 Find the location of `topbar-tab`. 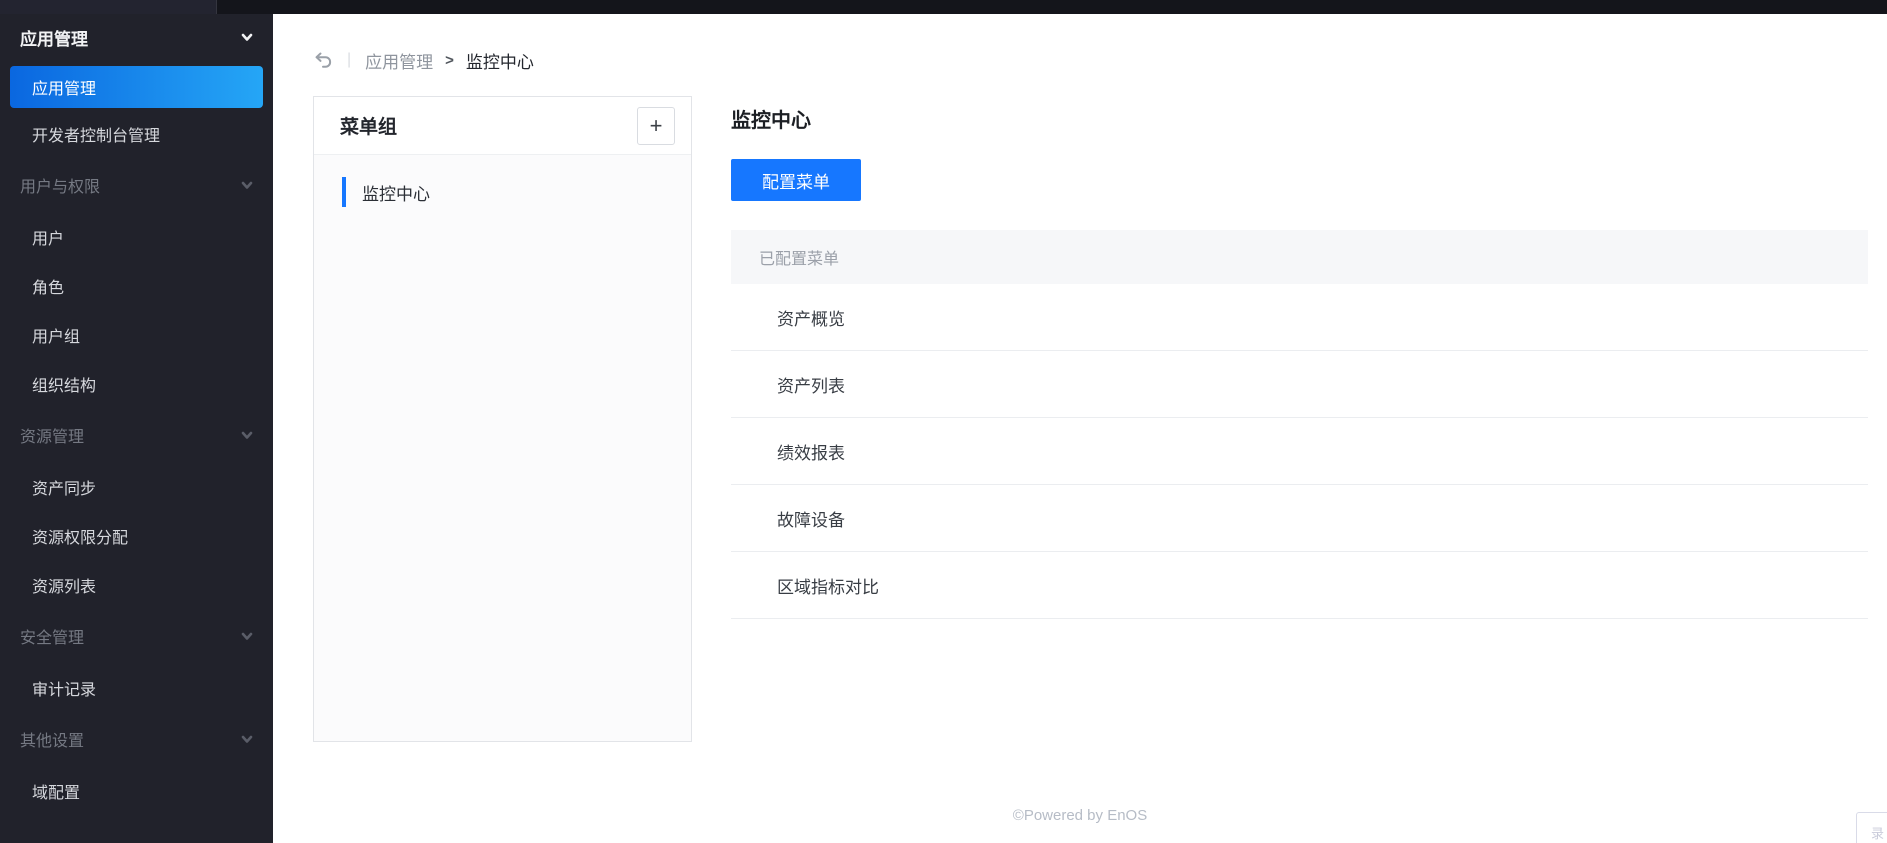

topbar-tab is located at coordinates (108, 7).